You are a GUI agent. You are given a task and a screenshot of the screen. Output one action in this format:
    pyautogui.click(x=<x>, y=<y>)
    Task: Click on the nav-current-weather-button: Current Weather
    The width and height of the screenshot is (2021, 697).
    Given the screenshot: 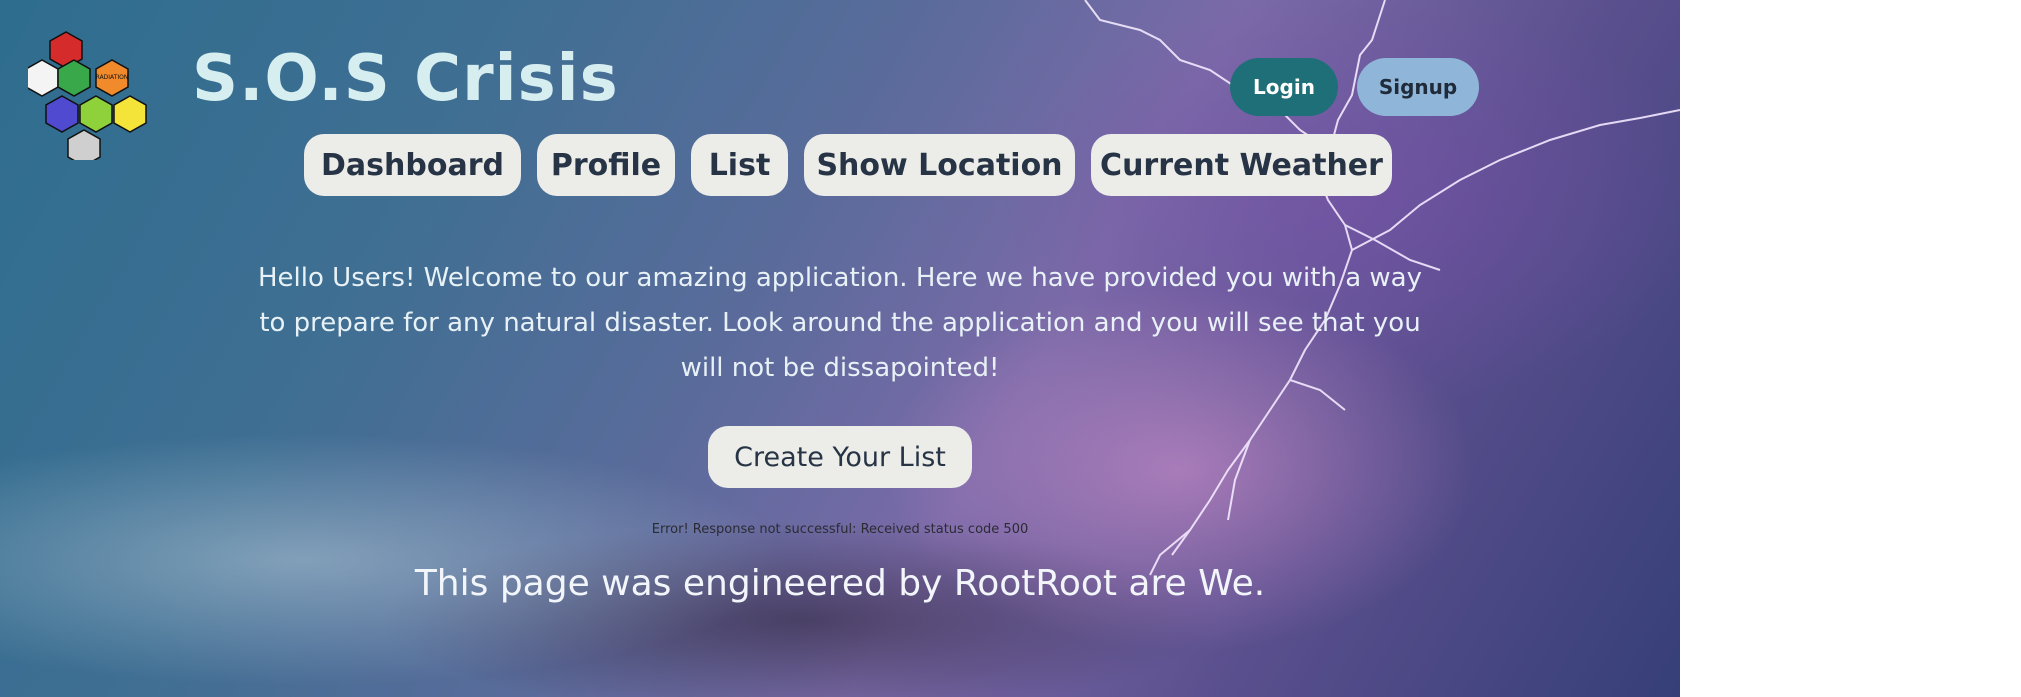 What is the action you would take?
    pyautogui.click(x=1241, y=165)
    